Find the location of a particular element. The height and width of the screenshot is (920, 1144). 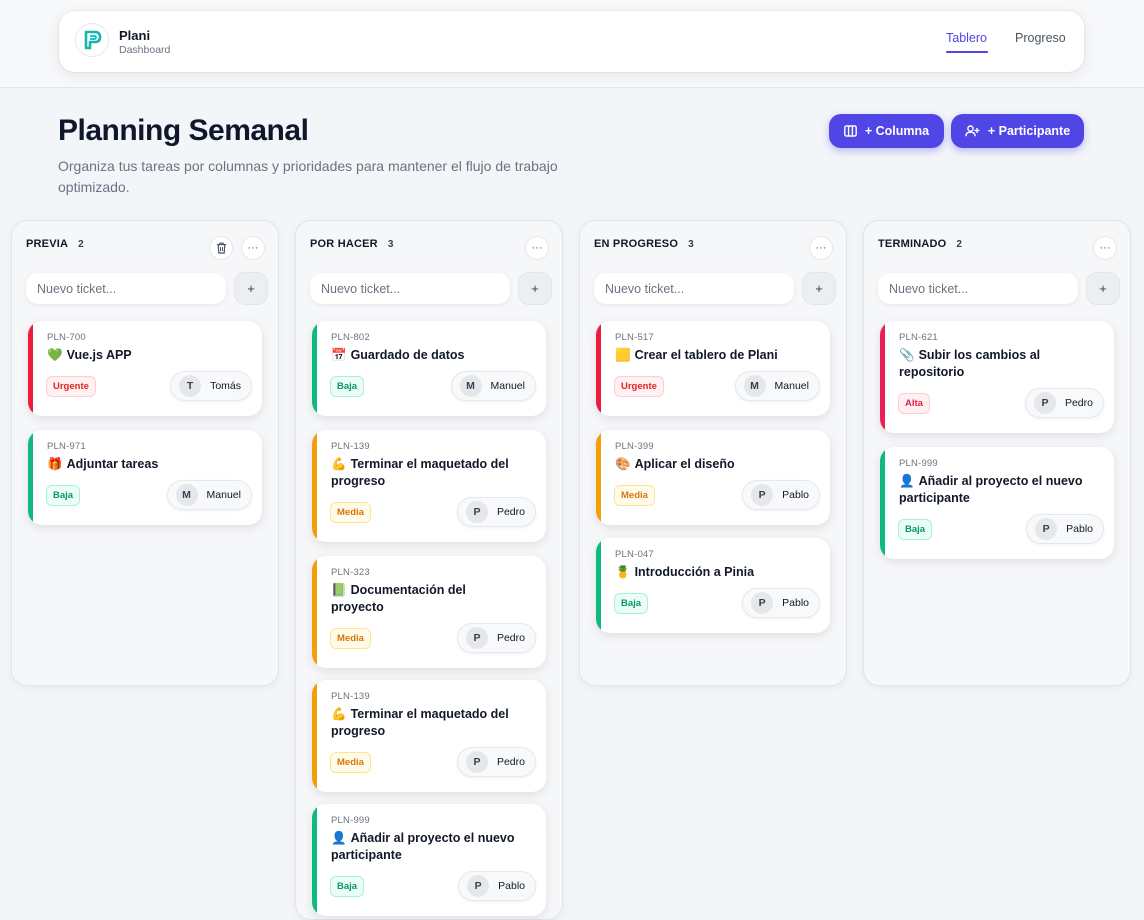

add-participant-label: + Participante is located at coordinates (1029, 131).